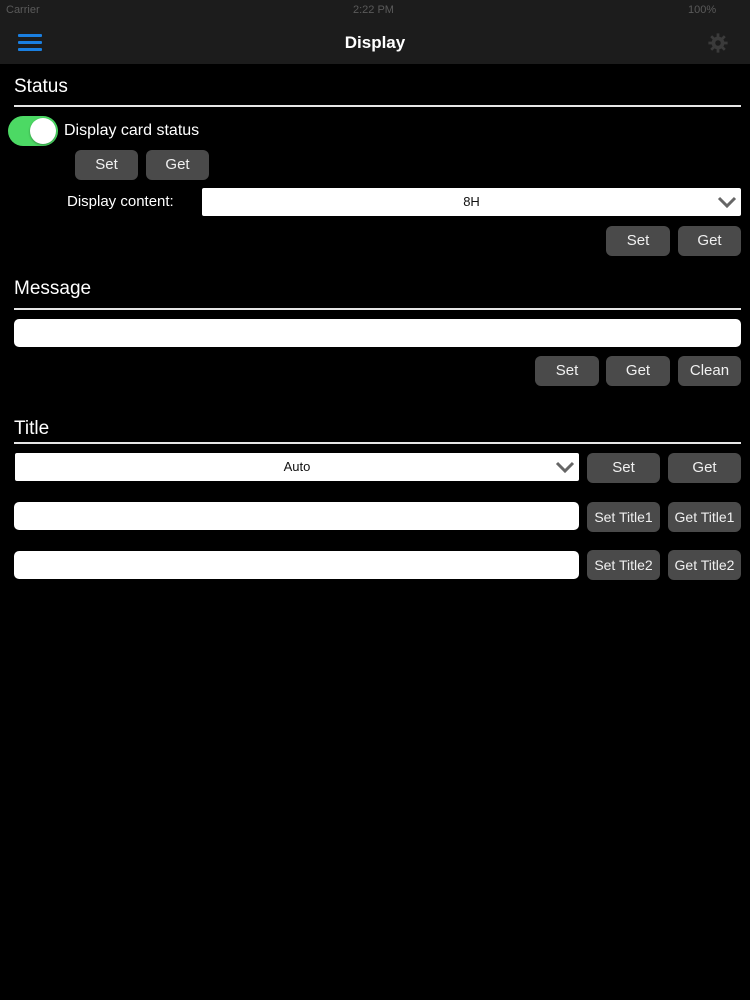 The width and height of the screenshot is (750, 1000). Describe the element at coordinates (177, 165) in the screenshot. I see `status-get-button: Get` at that location.